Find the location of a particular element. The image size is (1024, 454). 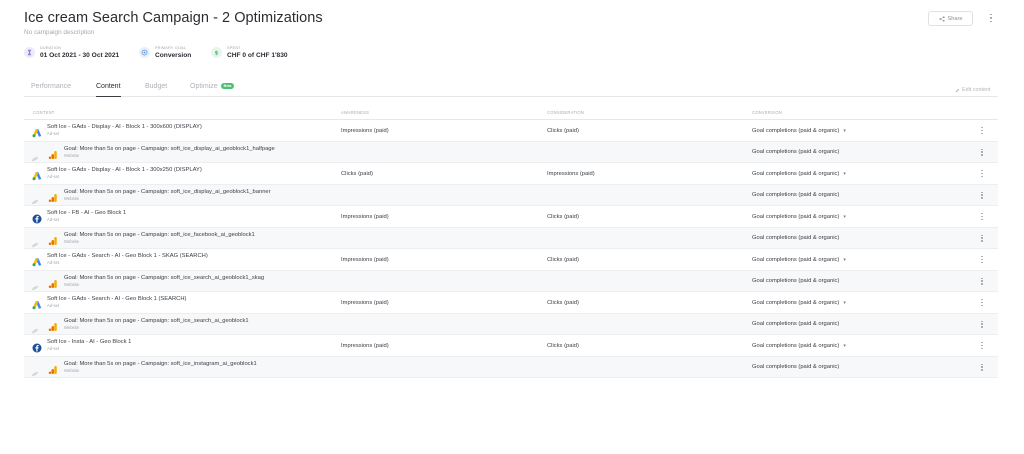

tab-performance: Performance is located at coordinates (51, 90).